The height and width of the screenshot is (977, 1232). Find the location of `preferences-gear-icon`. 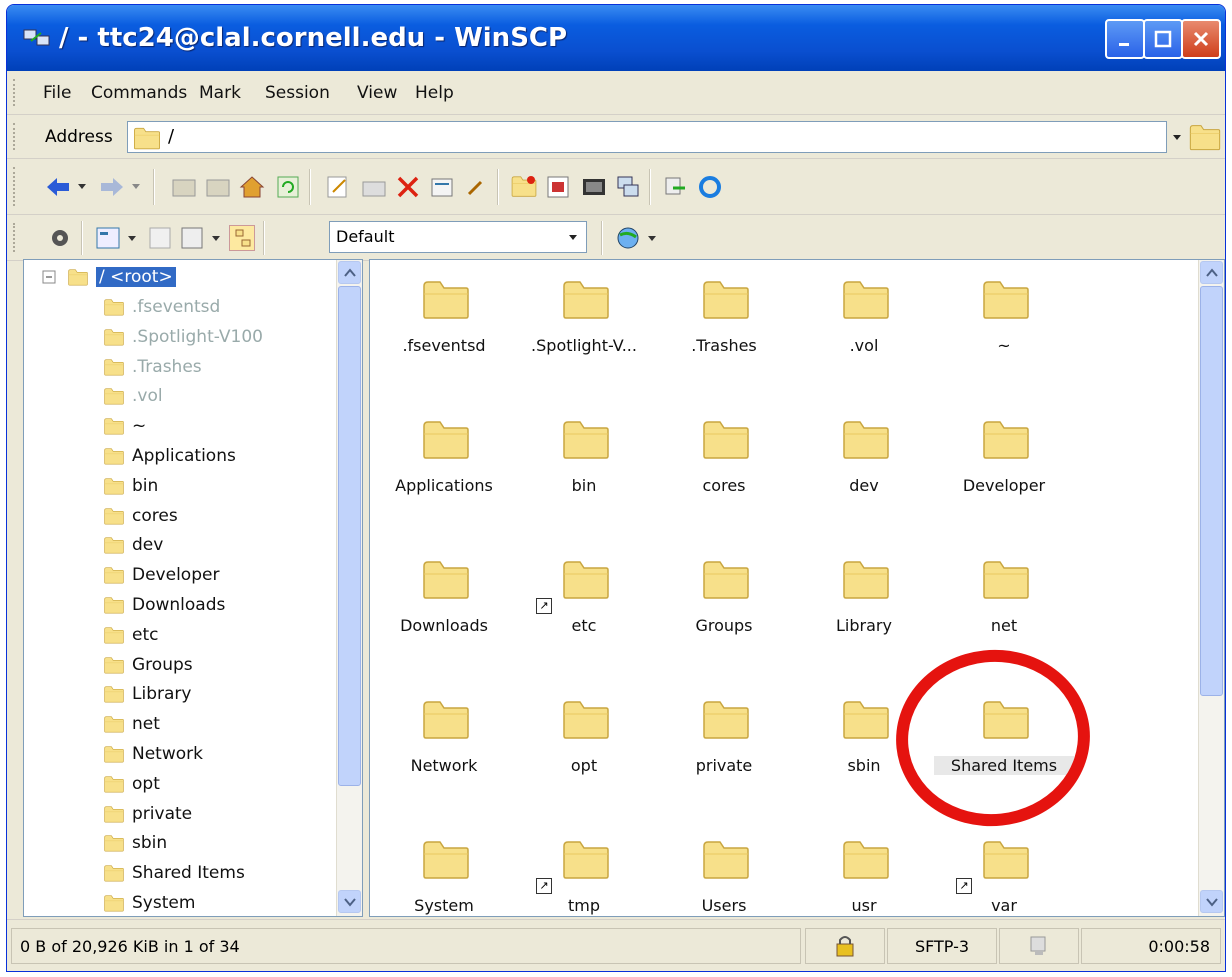

preferences-gear-icon is located at coordinates (60, 238).